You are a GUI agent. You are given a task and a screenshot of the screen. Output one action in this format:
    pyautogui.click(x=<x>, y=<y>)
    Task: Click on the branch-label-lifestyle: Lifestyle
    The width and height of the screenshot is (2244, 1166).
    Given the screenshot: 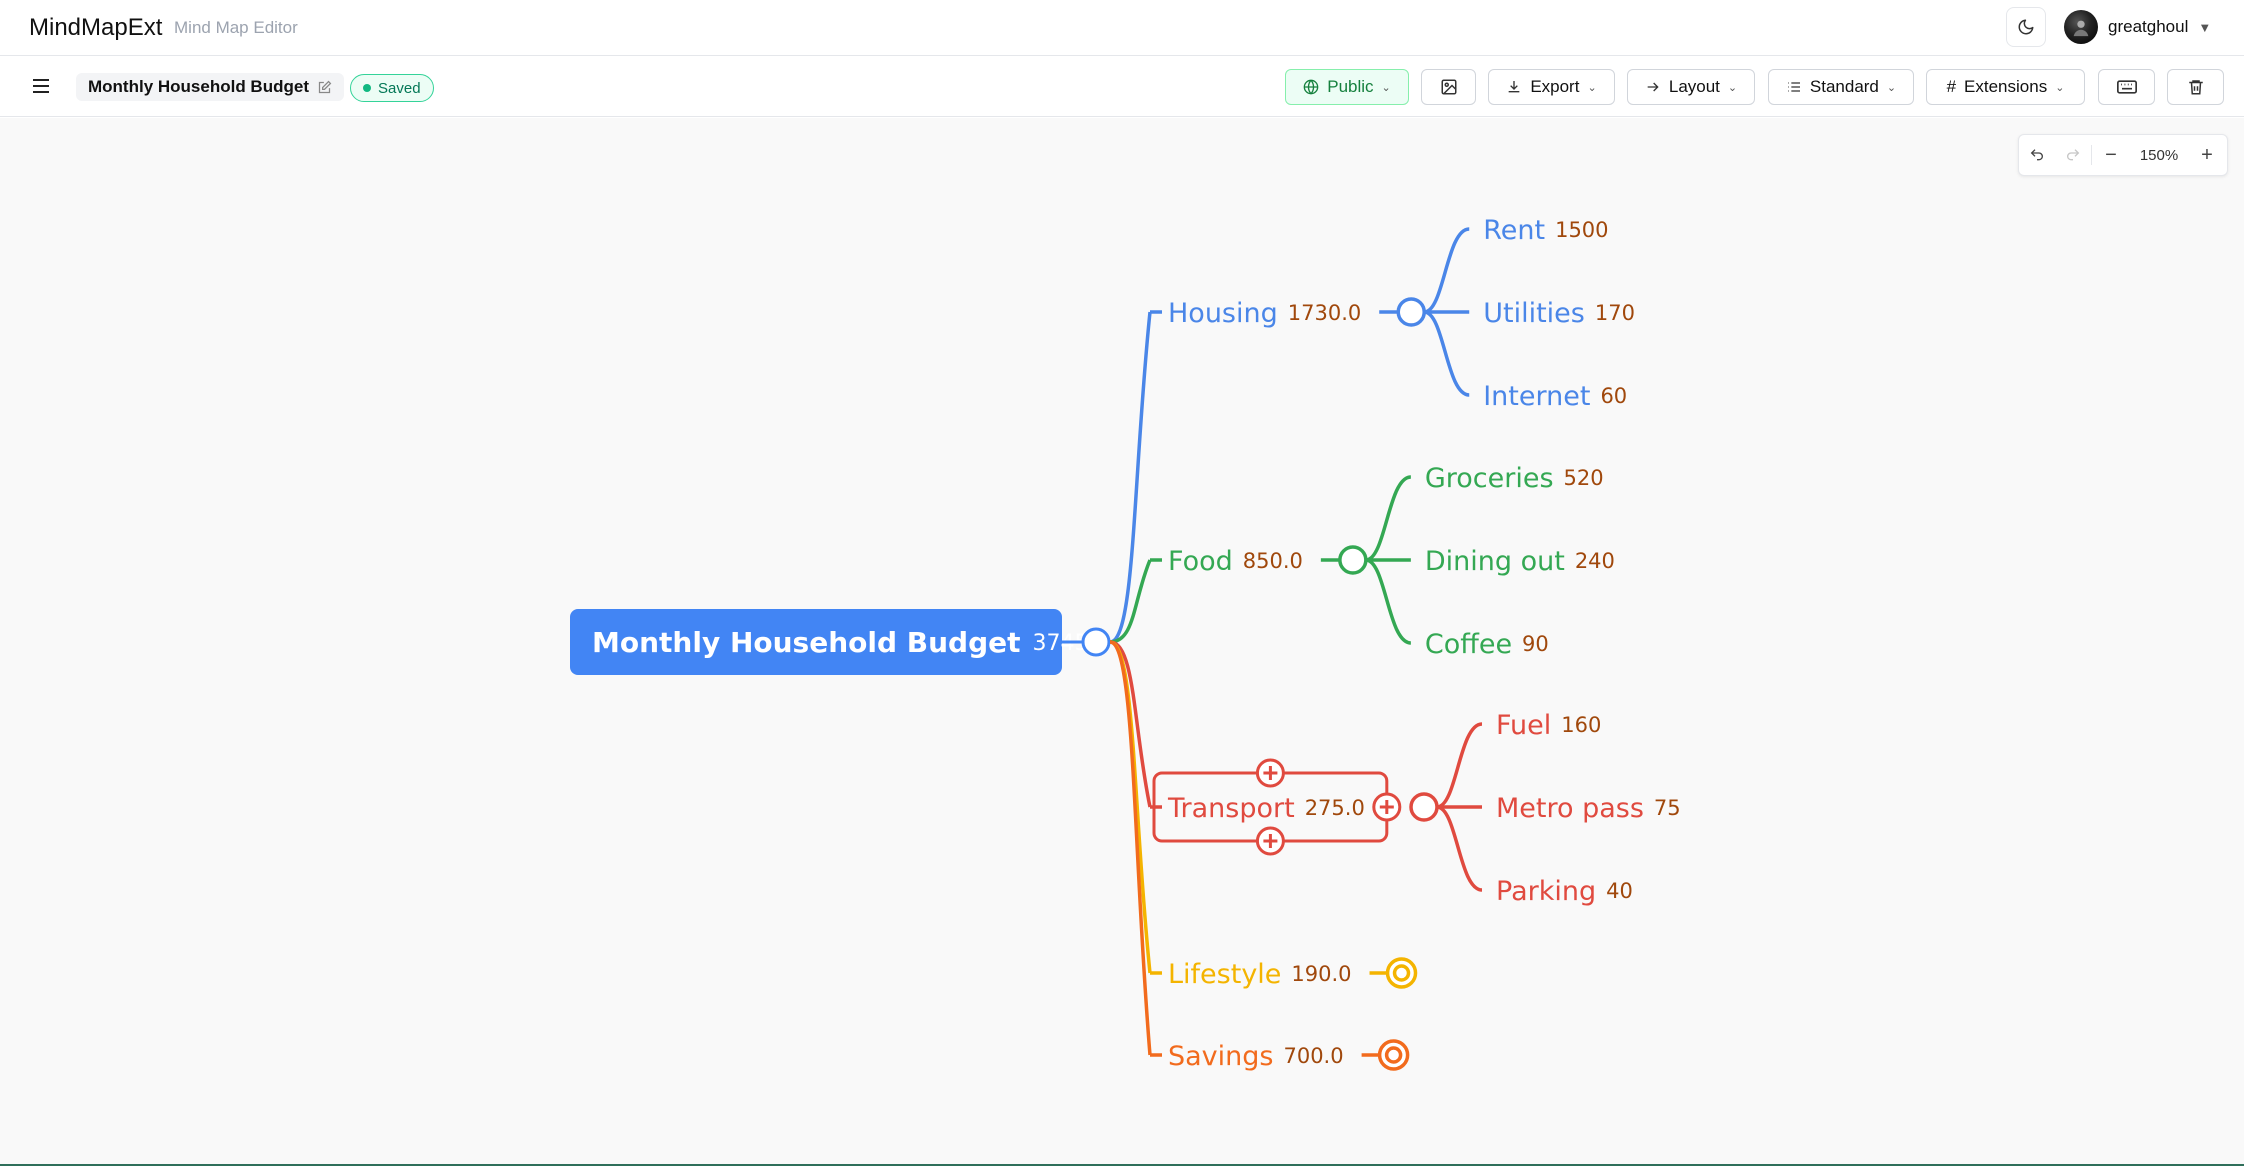 What is the action you would take?
    pyautogui.click(x=1224, y=974)
    